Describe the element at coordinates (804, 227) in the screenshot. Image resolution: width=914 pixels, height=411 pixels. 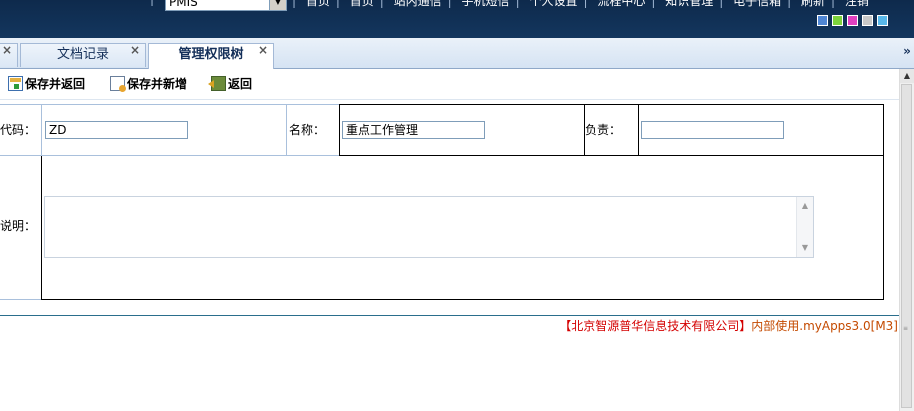
I see `textarea-scrollbar: ▲ ▼` at that location.